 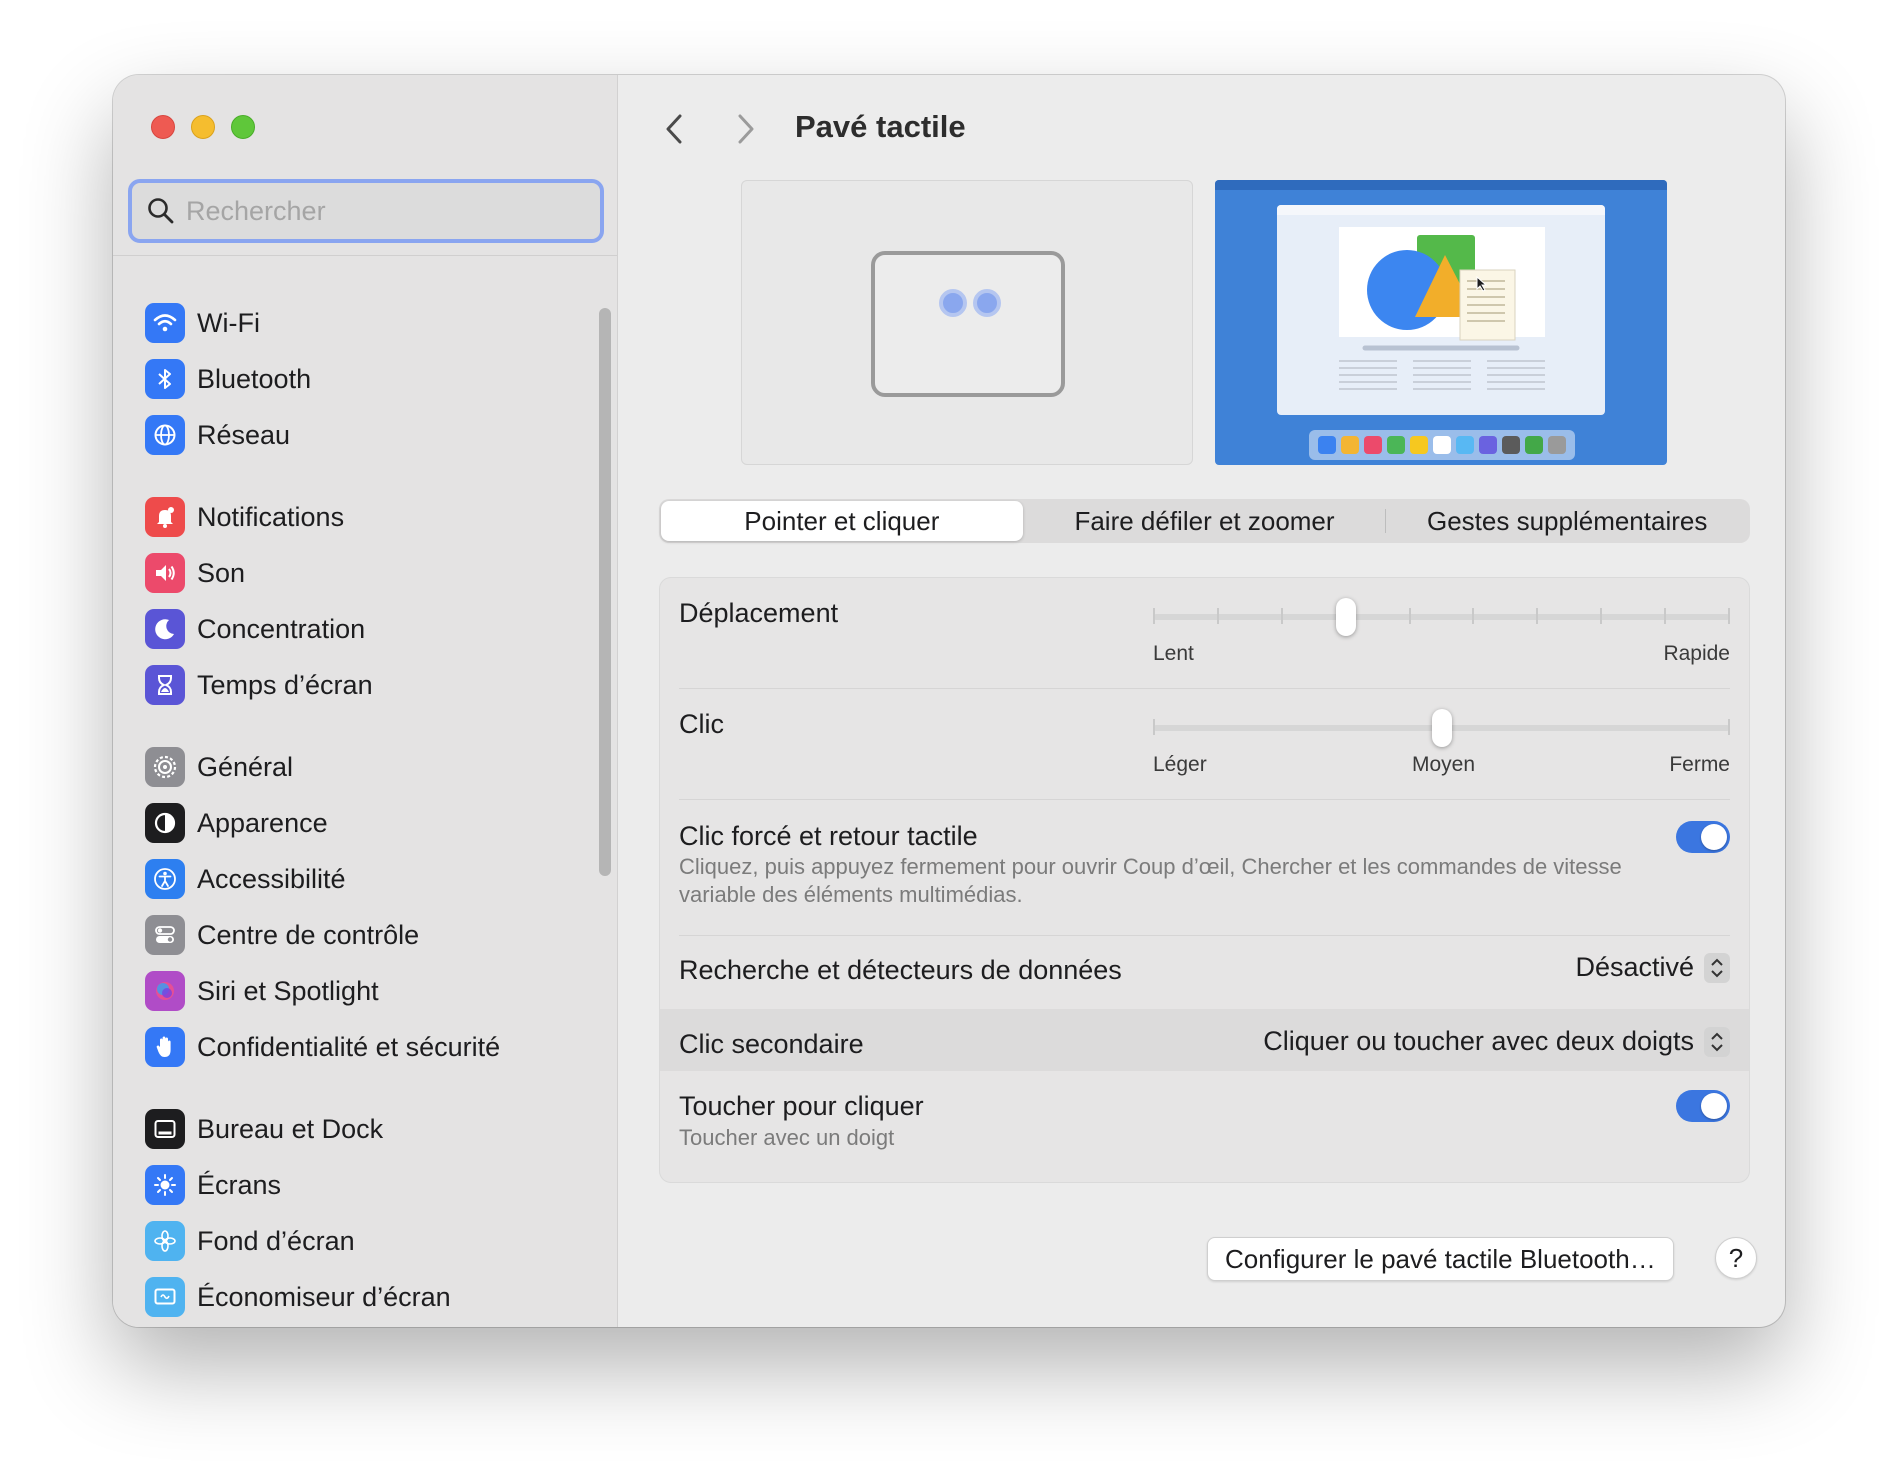 What do you see at coordinates (1444, 764) in the screenshot?
I see `slider-mid-label: Moyen` at bounding box center [1444, 764].